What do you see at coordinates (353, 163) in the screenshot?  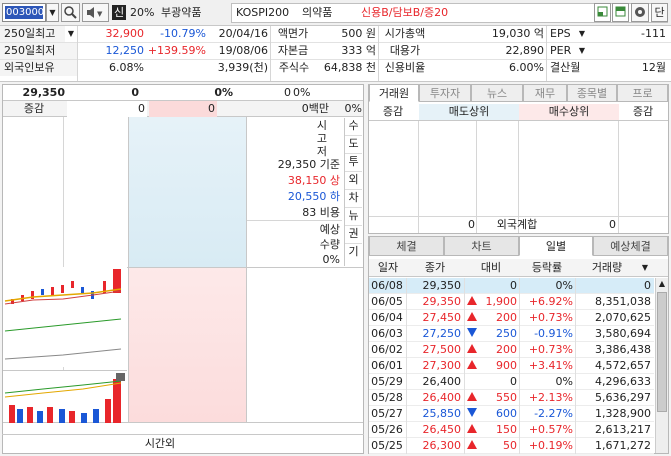 I see `side-tab-3: 투` at bounding box center [353, 163].